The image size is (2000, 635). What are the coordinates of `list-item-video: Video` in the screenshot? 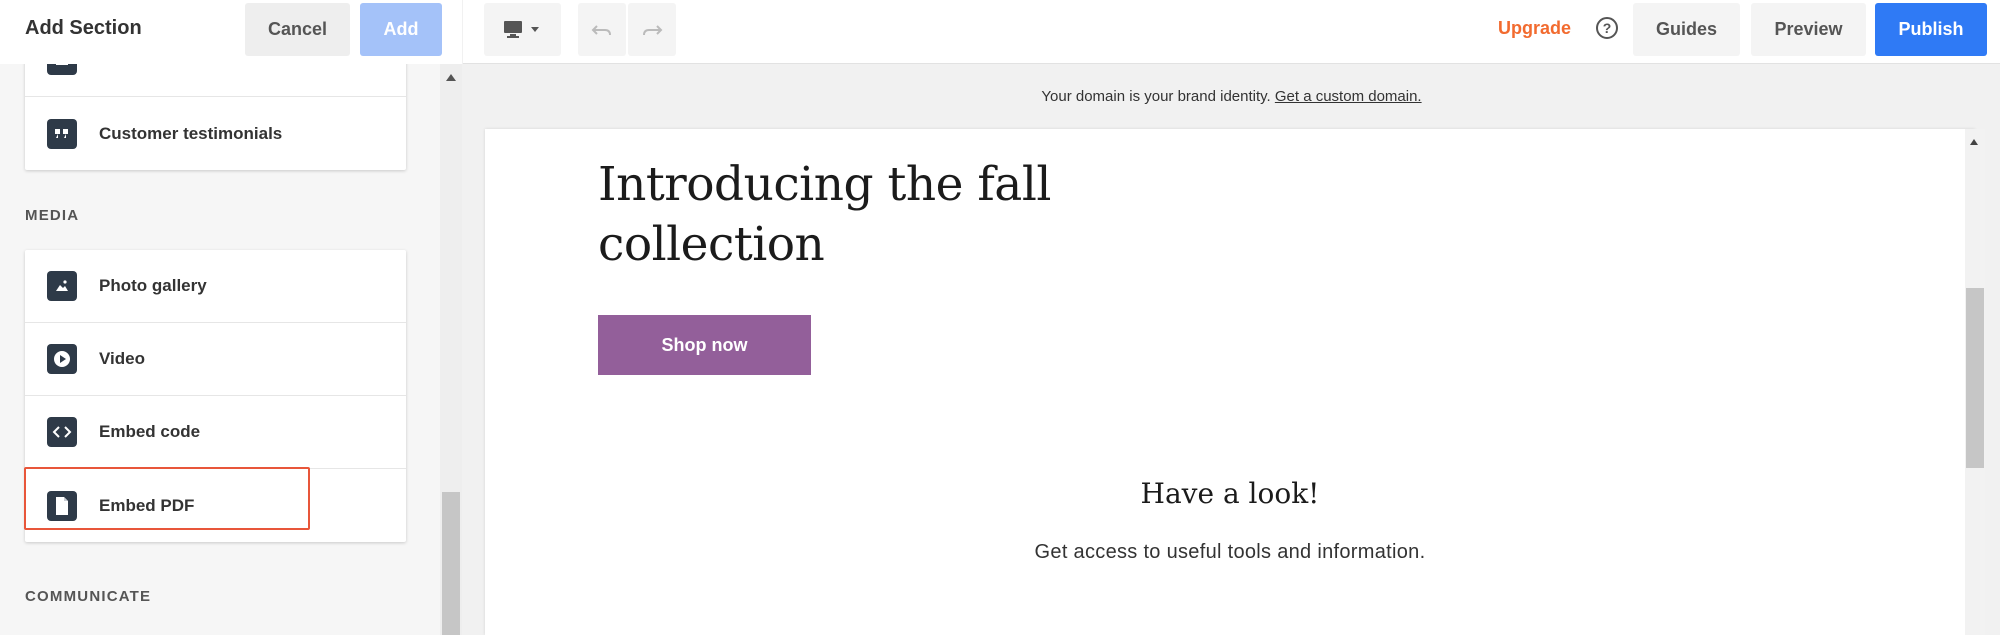 It's located at (215, 359).